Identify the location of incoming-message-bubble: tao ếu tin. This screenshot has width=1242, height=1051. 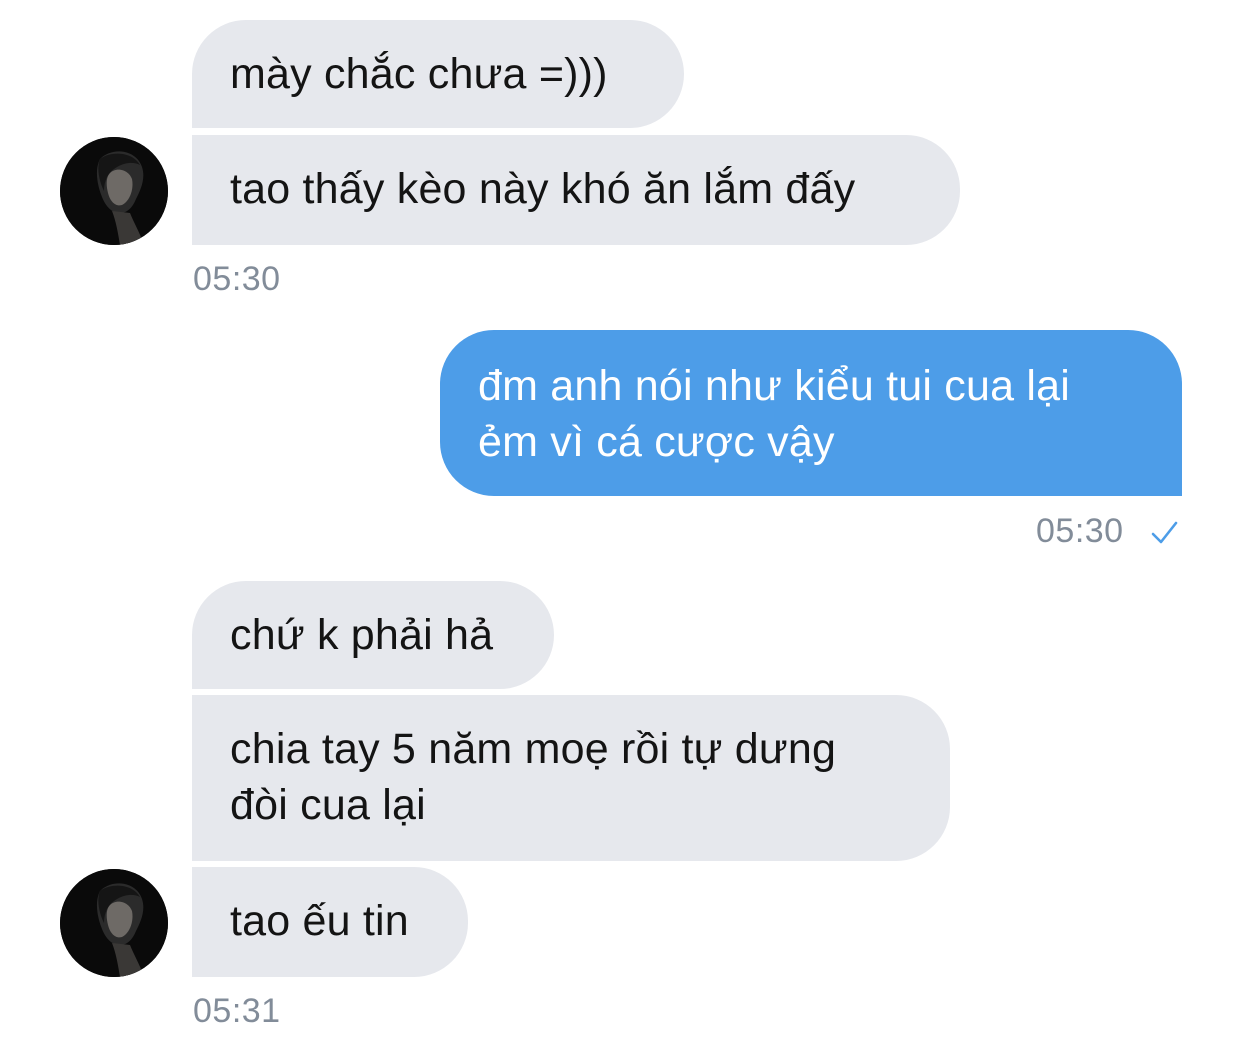
(330, 922).